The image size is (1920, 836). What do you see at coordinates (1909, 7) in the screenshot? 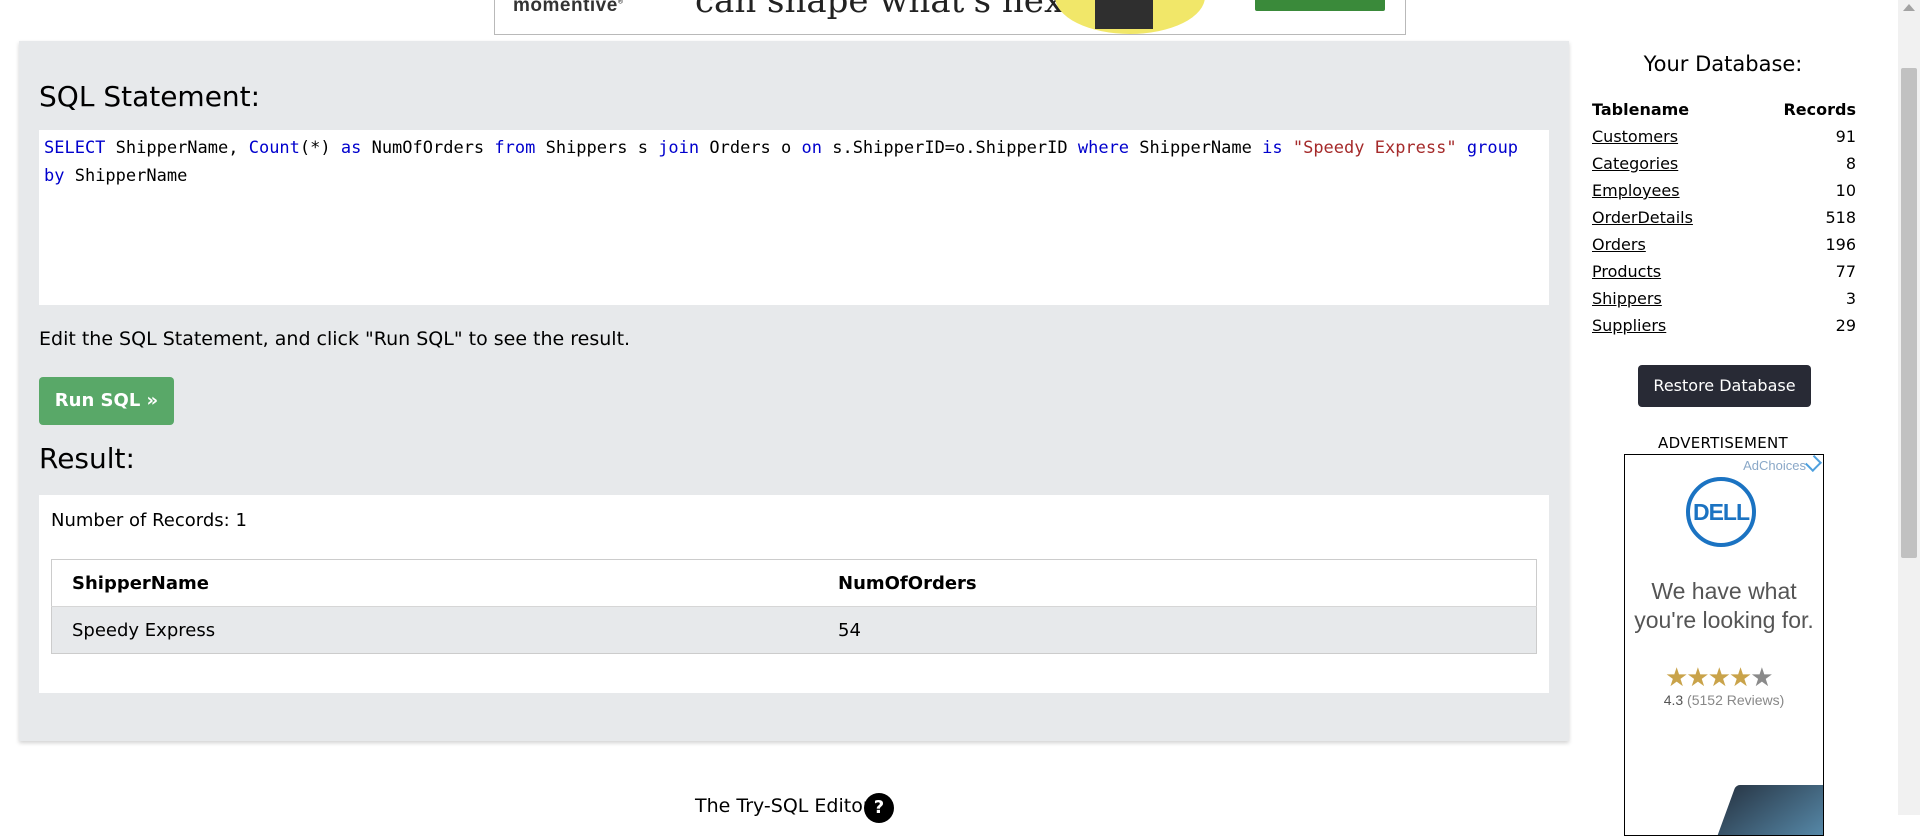
I see `scroll-up-arrow-icon` at bounding box center [1909, 7].